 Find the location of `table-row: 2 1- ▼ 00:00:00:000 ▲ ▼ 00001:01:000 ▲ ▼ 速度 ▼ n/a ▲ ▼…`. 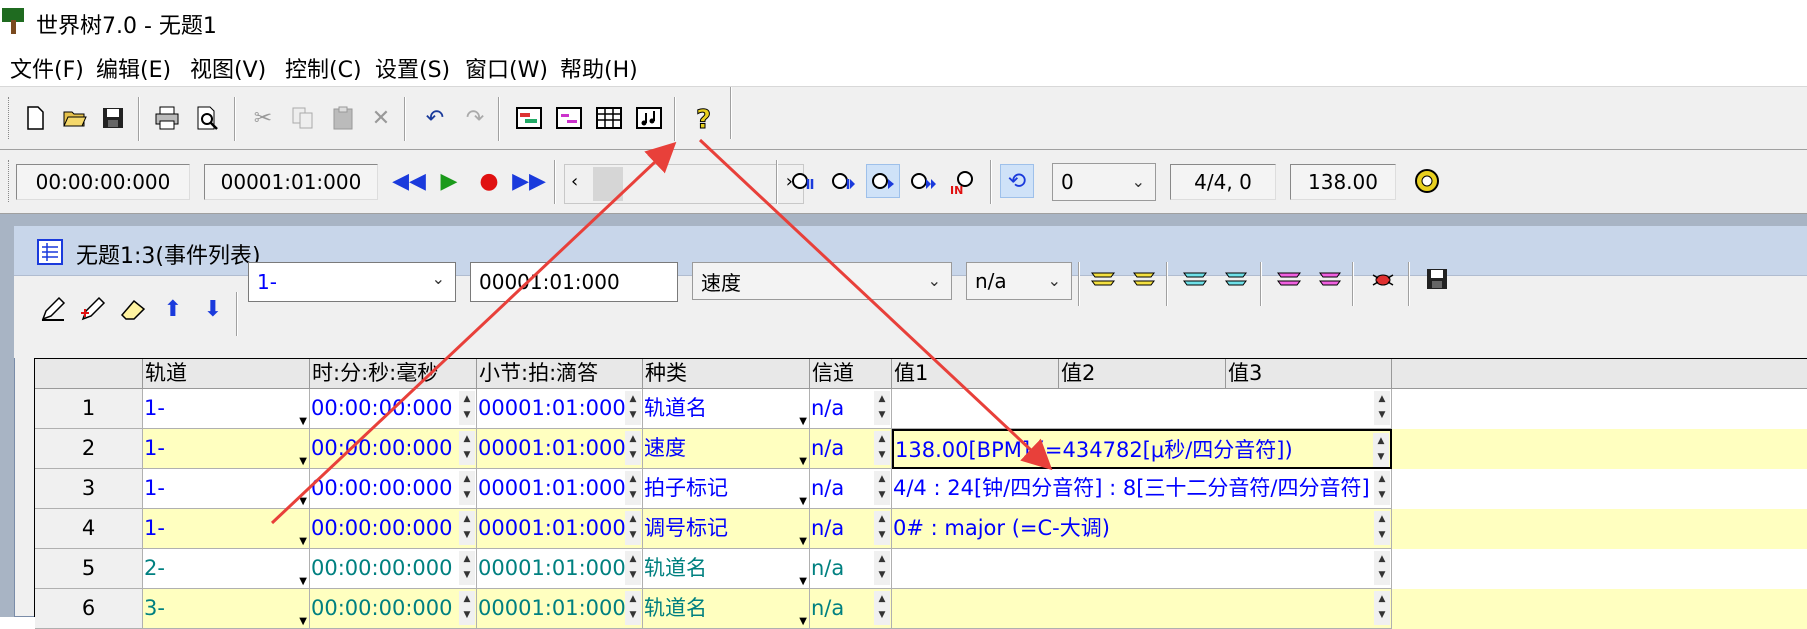

table-row: 2 1- ▼ 00:00:00:000 ▲ ▼ 00001:01:000 ▲ ▼ 速度 ▼ n/a ▲ ▼… is located at coordinates (921, 449).